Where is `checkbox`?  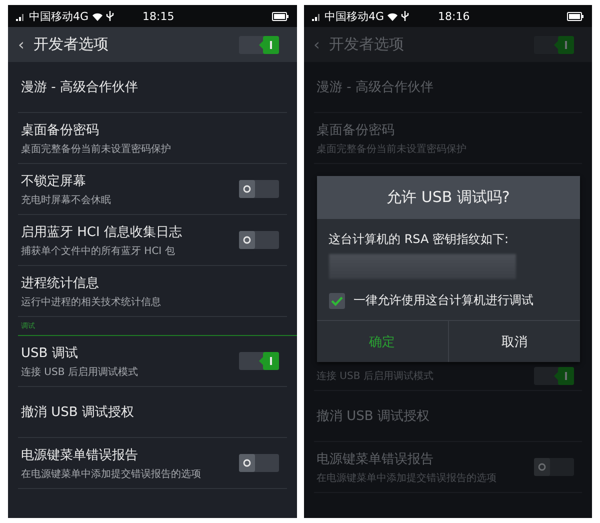
checkbox is located at coordinates (336, 300).